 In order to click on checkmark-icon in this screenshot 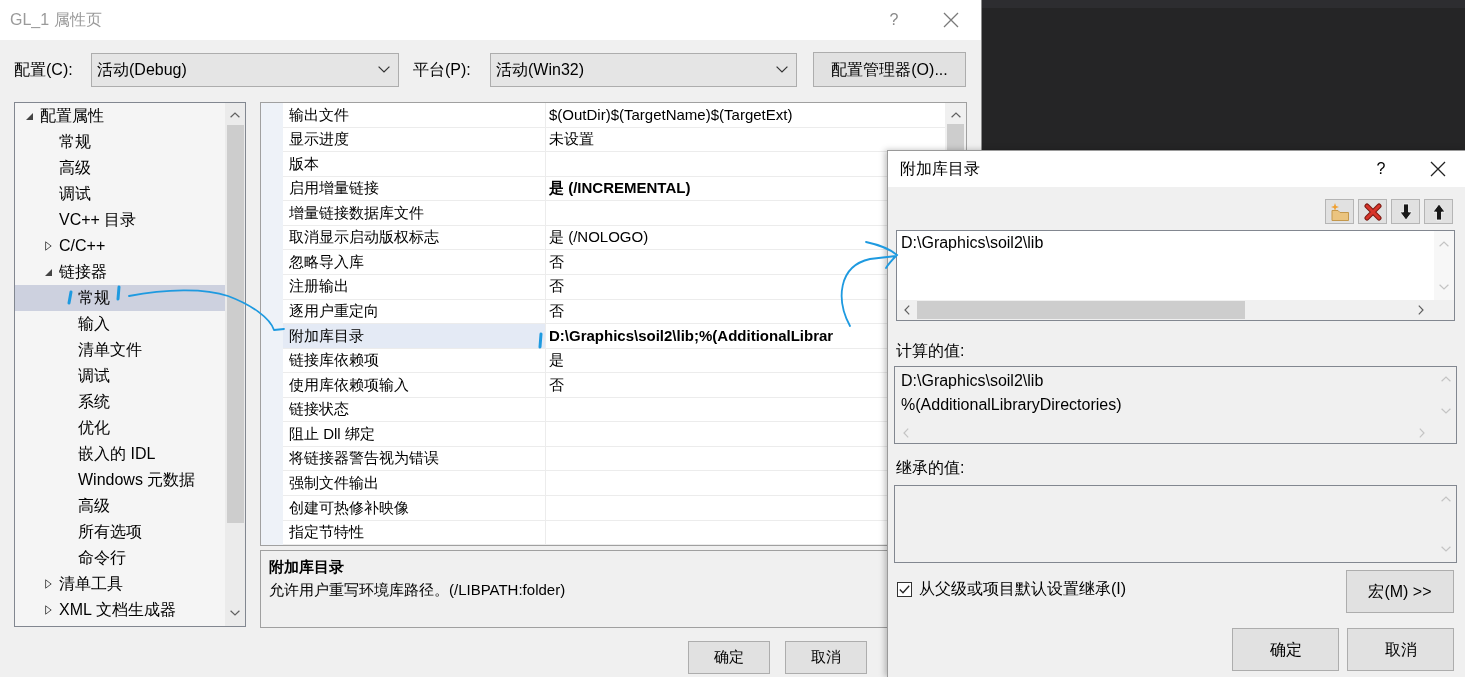, I will do `click(904, 589)`.